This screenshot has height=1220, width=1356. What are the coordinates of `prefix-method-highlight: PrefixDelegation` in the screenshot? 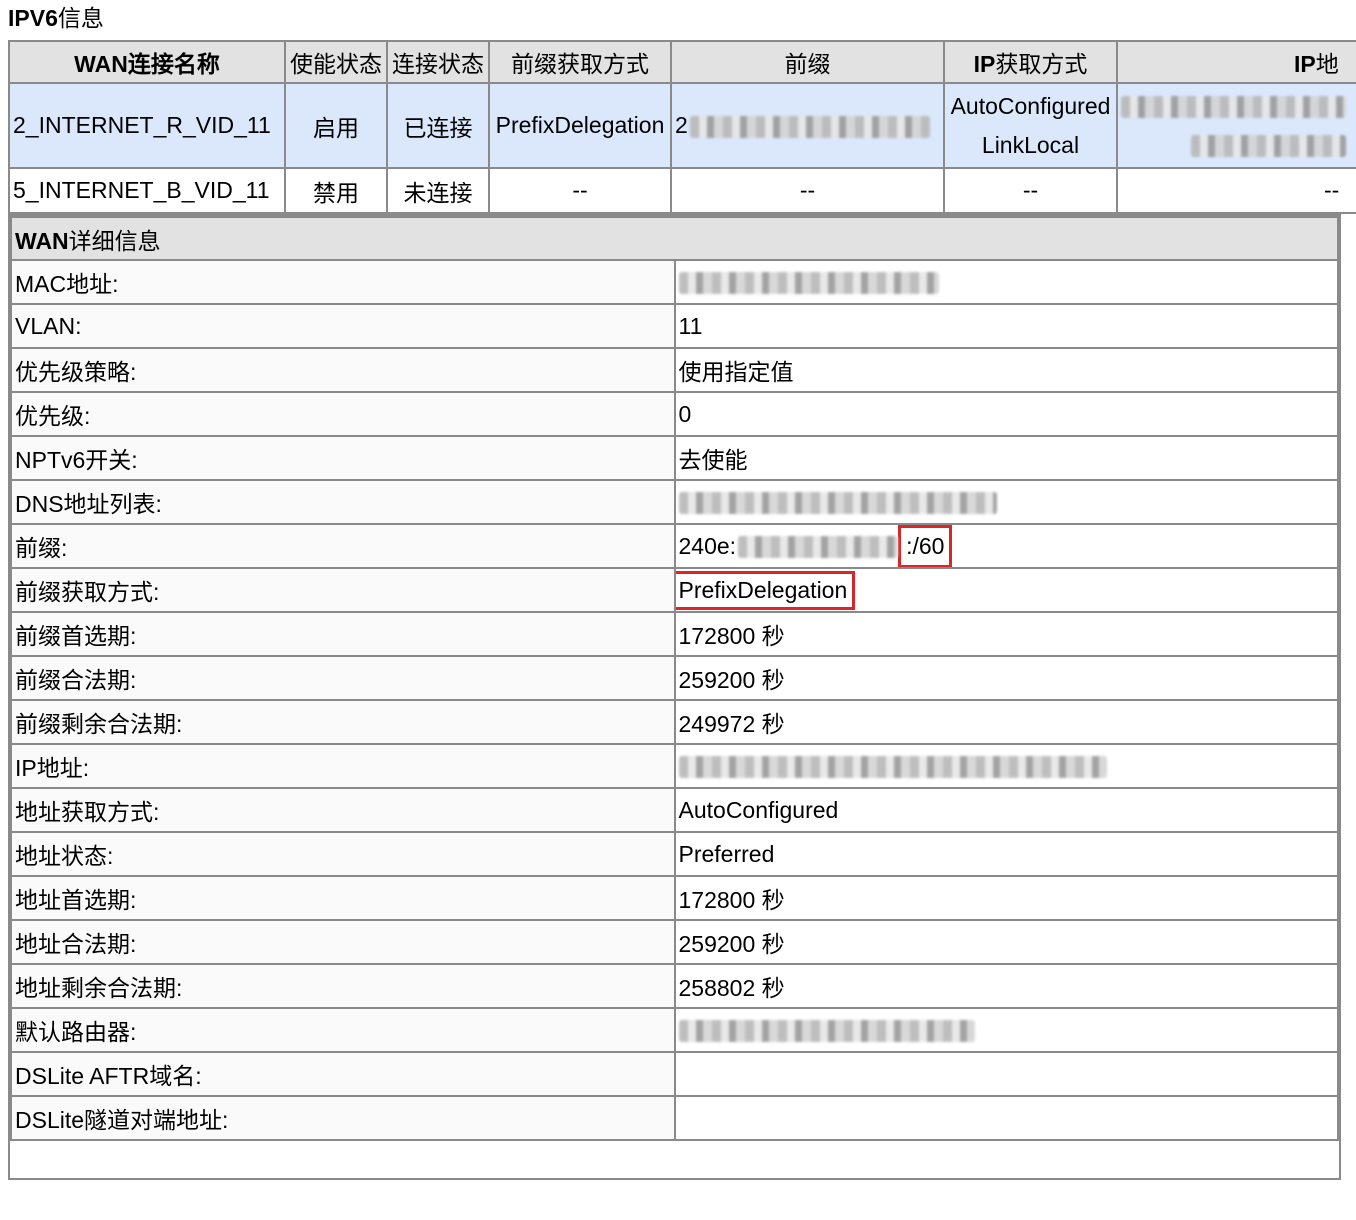 It's located at (766, 590).